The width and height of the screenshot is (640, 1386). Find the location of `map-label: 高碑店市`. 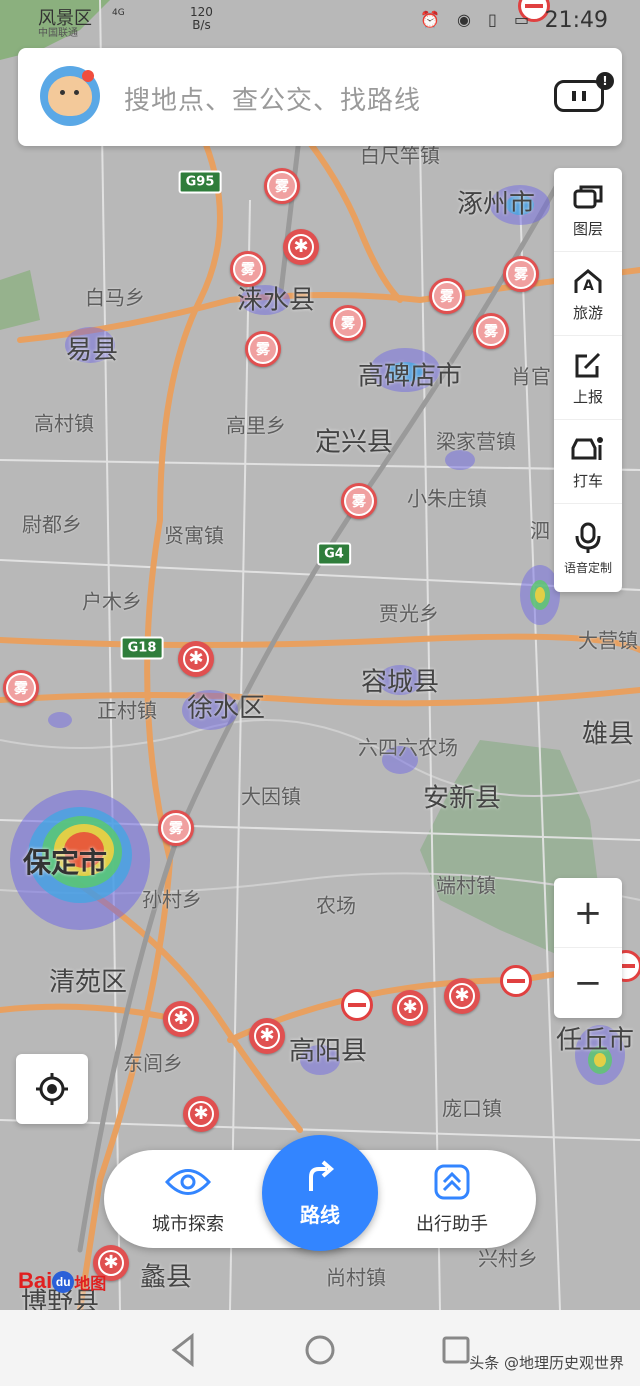

map-label: 高碑店市 is located at coordinates (410, 374).